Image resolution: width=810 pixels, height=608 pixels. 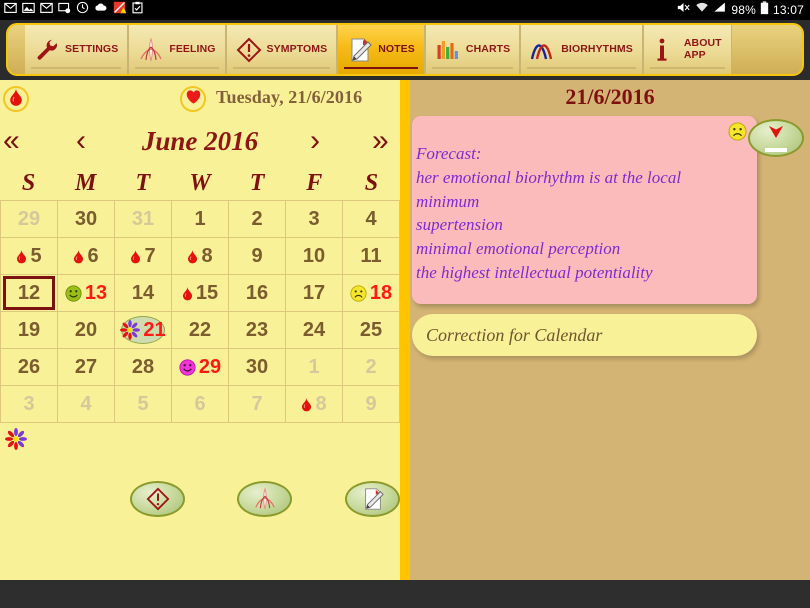 I want to click on calendar-day-cell: 19, so click(x=29, y=330).